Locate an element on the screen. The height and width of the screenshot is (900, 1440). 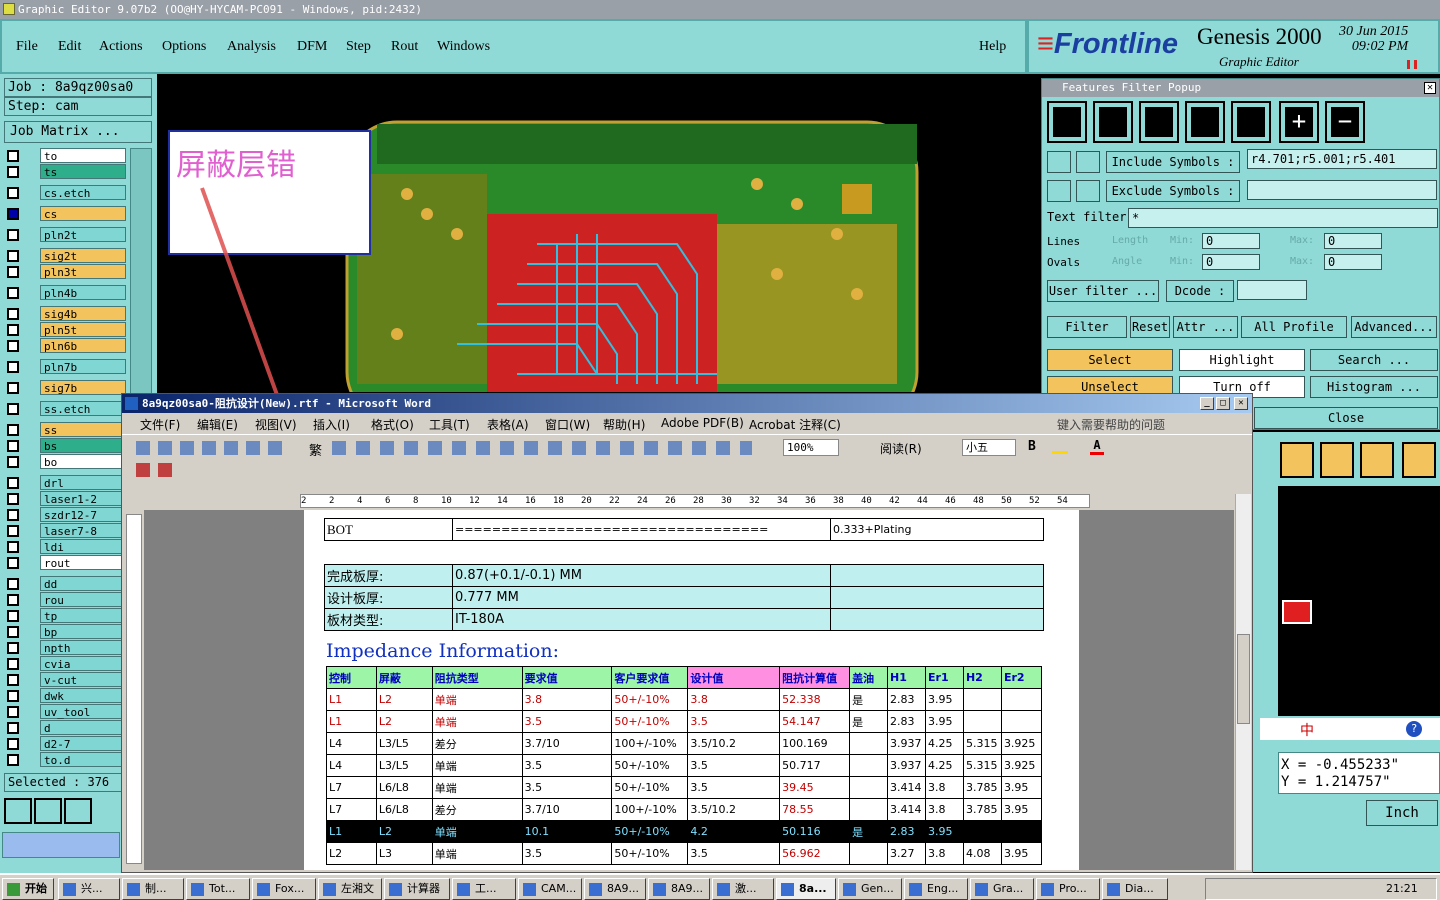
layer-name: bs is located at coordinates (83, 445).